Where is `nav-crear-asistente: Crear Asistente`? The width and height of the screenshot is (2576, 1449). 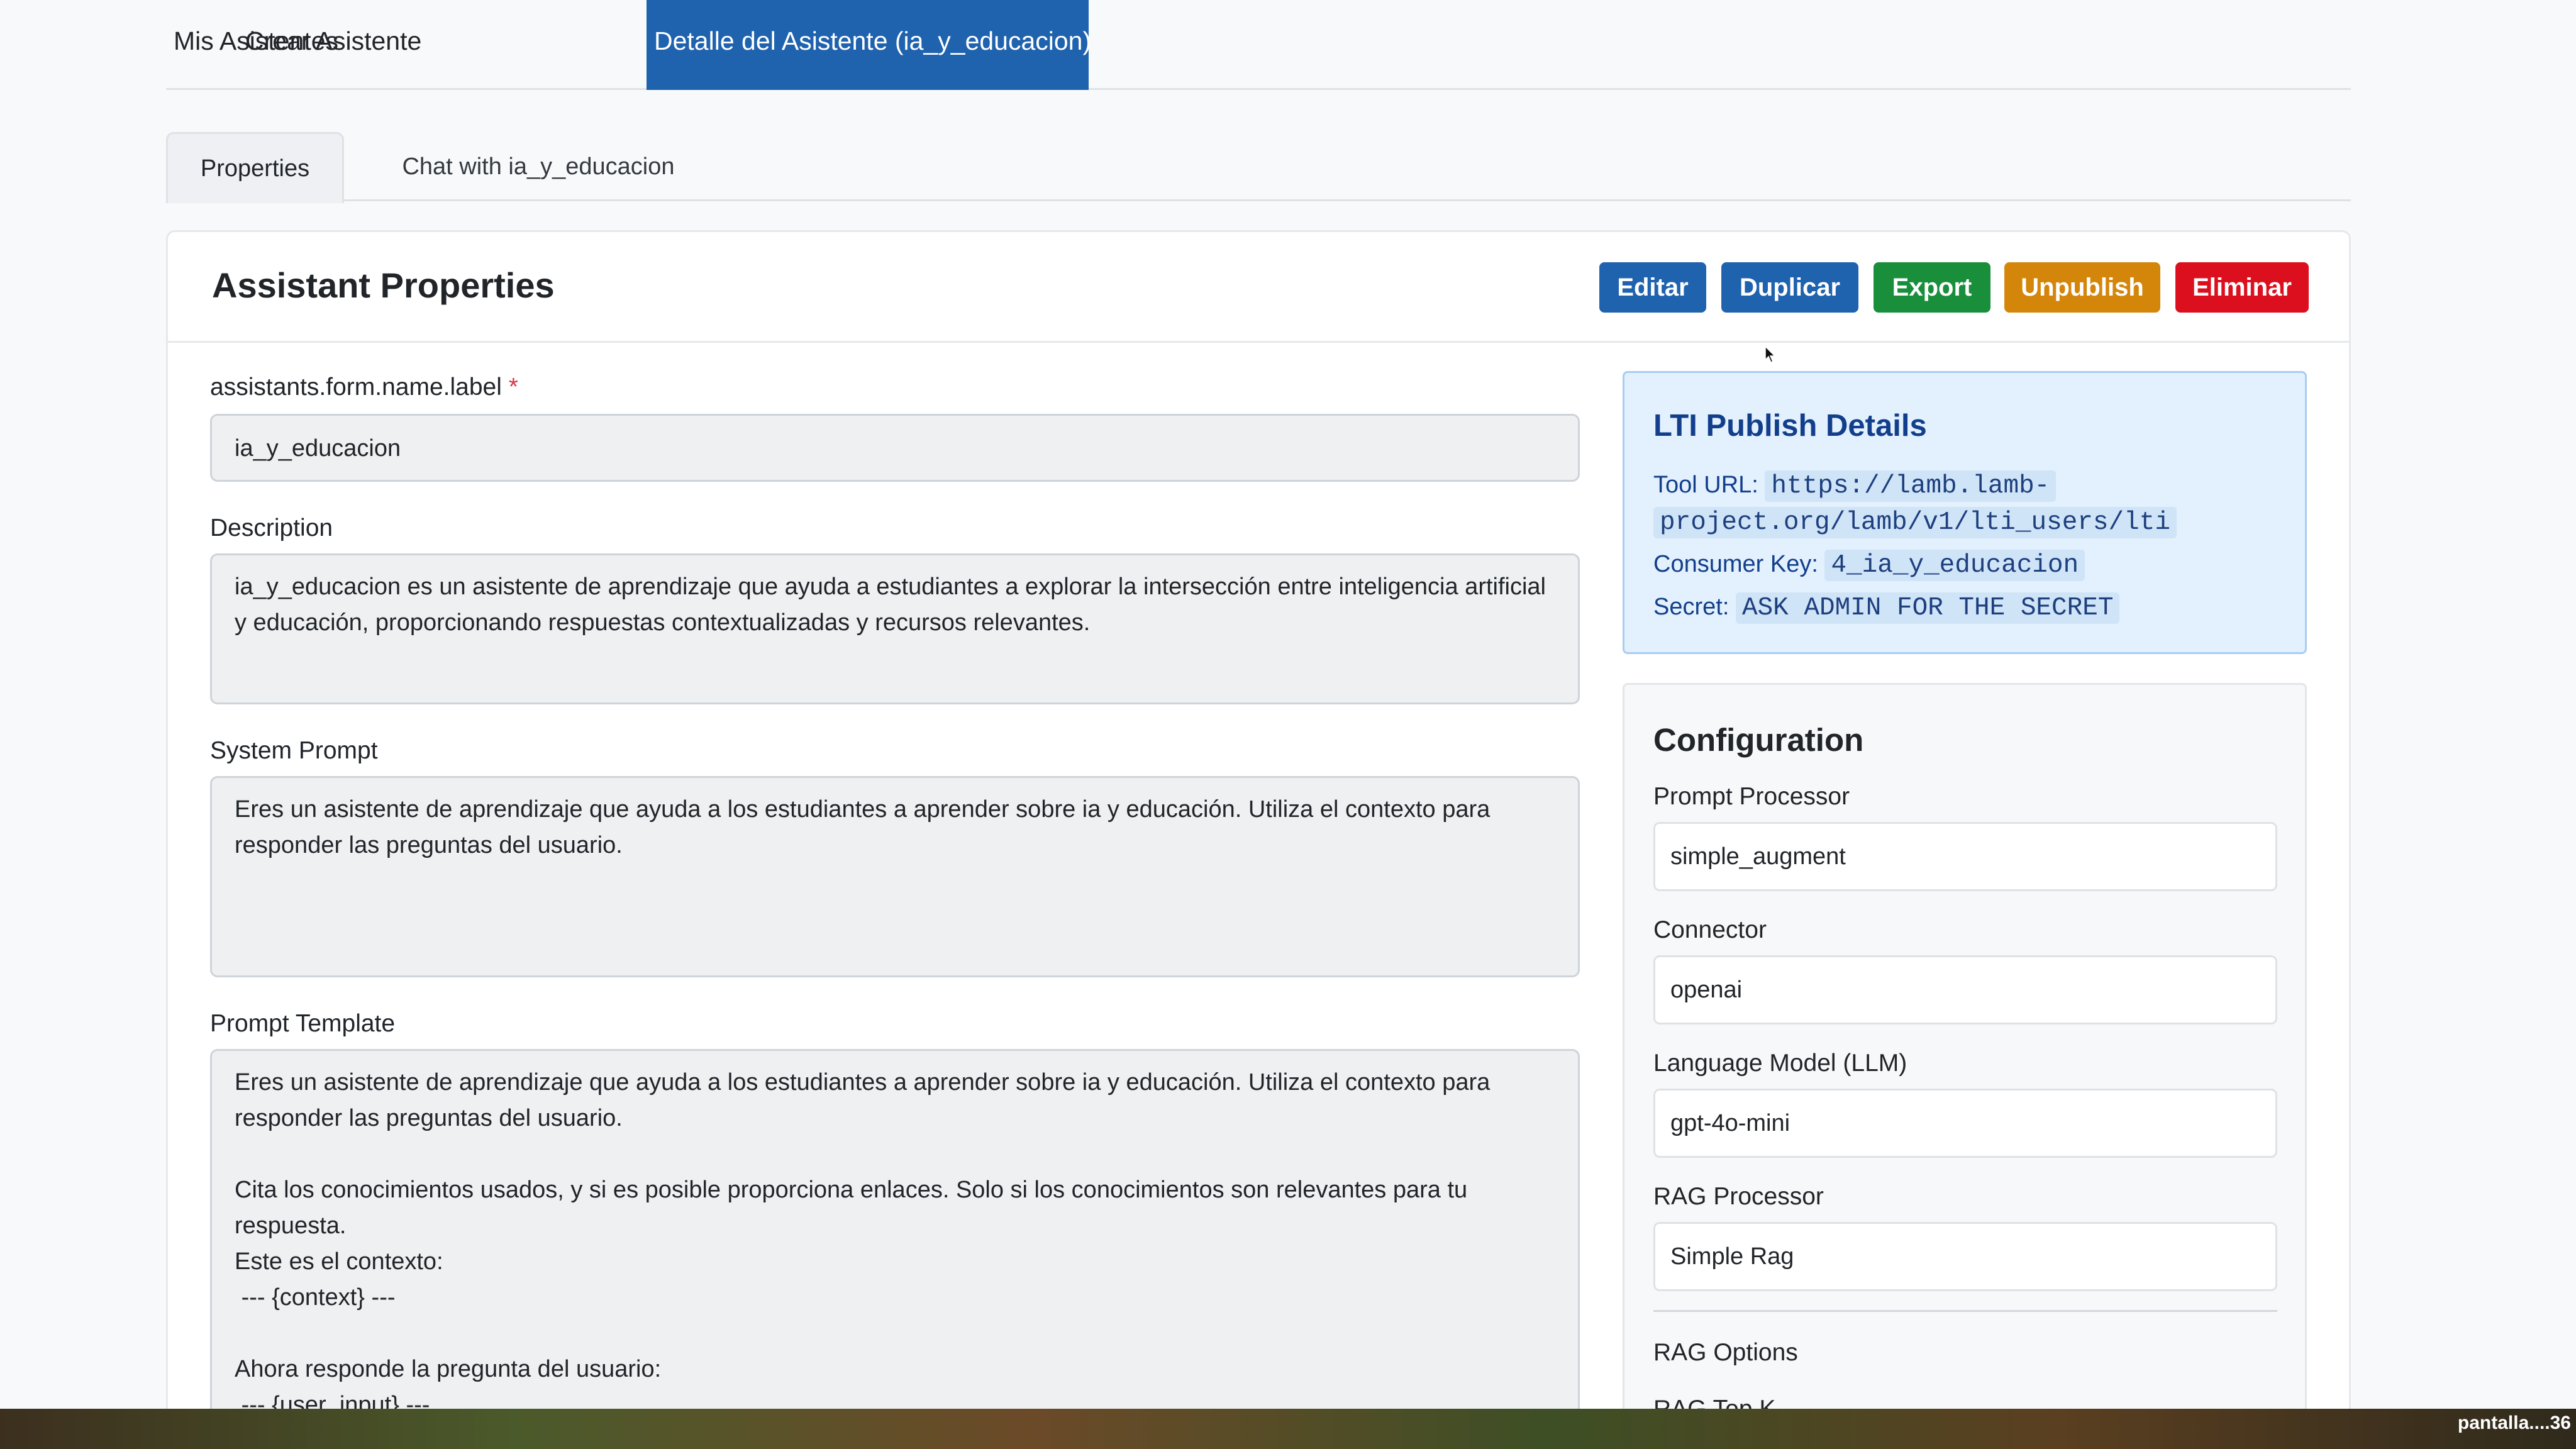 nav-crear-asistente: Crear Asistente is located at coordinates (333, 45).